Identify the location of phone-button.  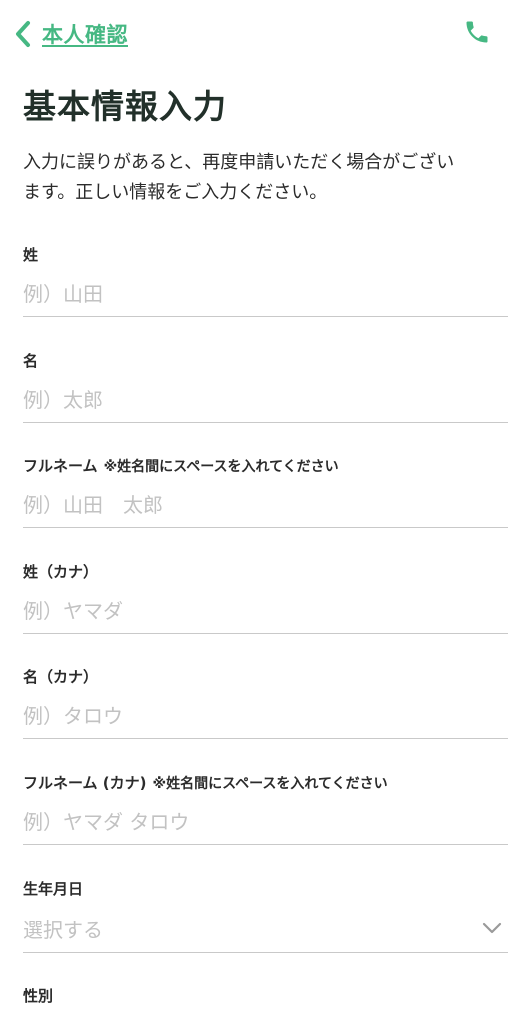
(477, 34).